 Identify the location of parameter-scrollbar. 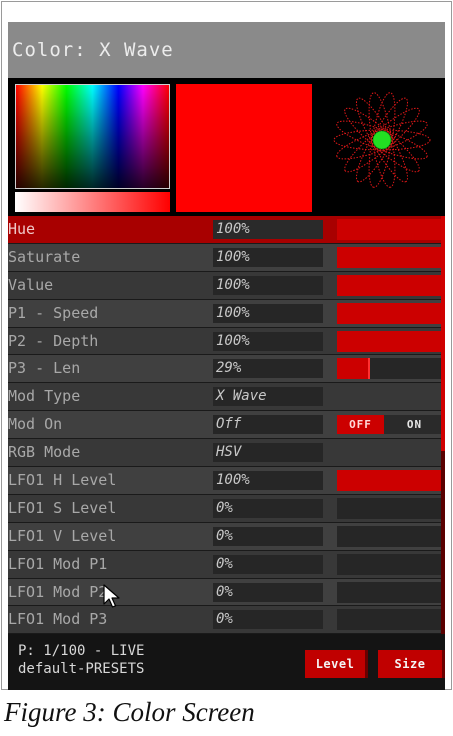
(443, 425).